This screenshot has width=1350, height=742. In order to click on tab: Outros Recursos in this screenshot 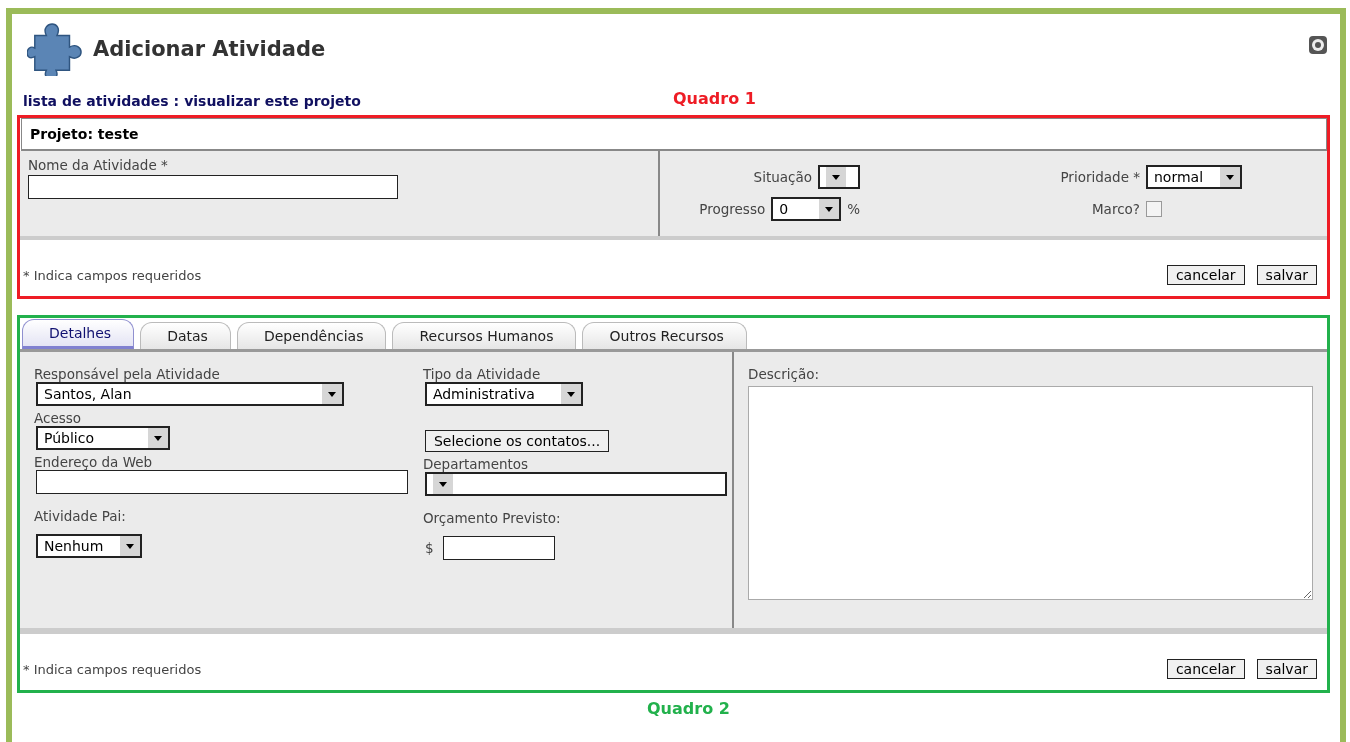, I will do `click(664, 335)`.